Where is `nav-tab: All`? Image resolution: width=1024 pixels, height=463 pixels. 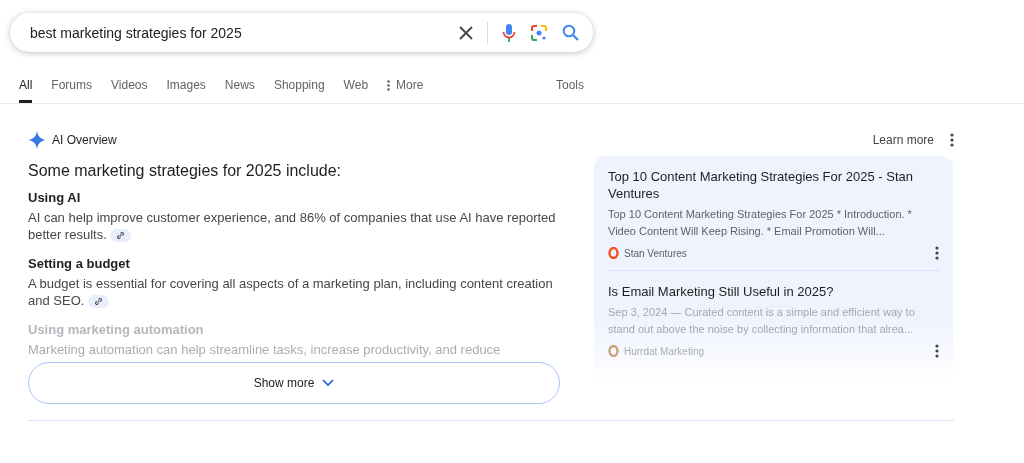
nav-tab: All is located at coordinates (26, 87).